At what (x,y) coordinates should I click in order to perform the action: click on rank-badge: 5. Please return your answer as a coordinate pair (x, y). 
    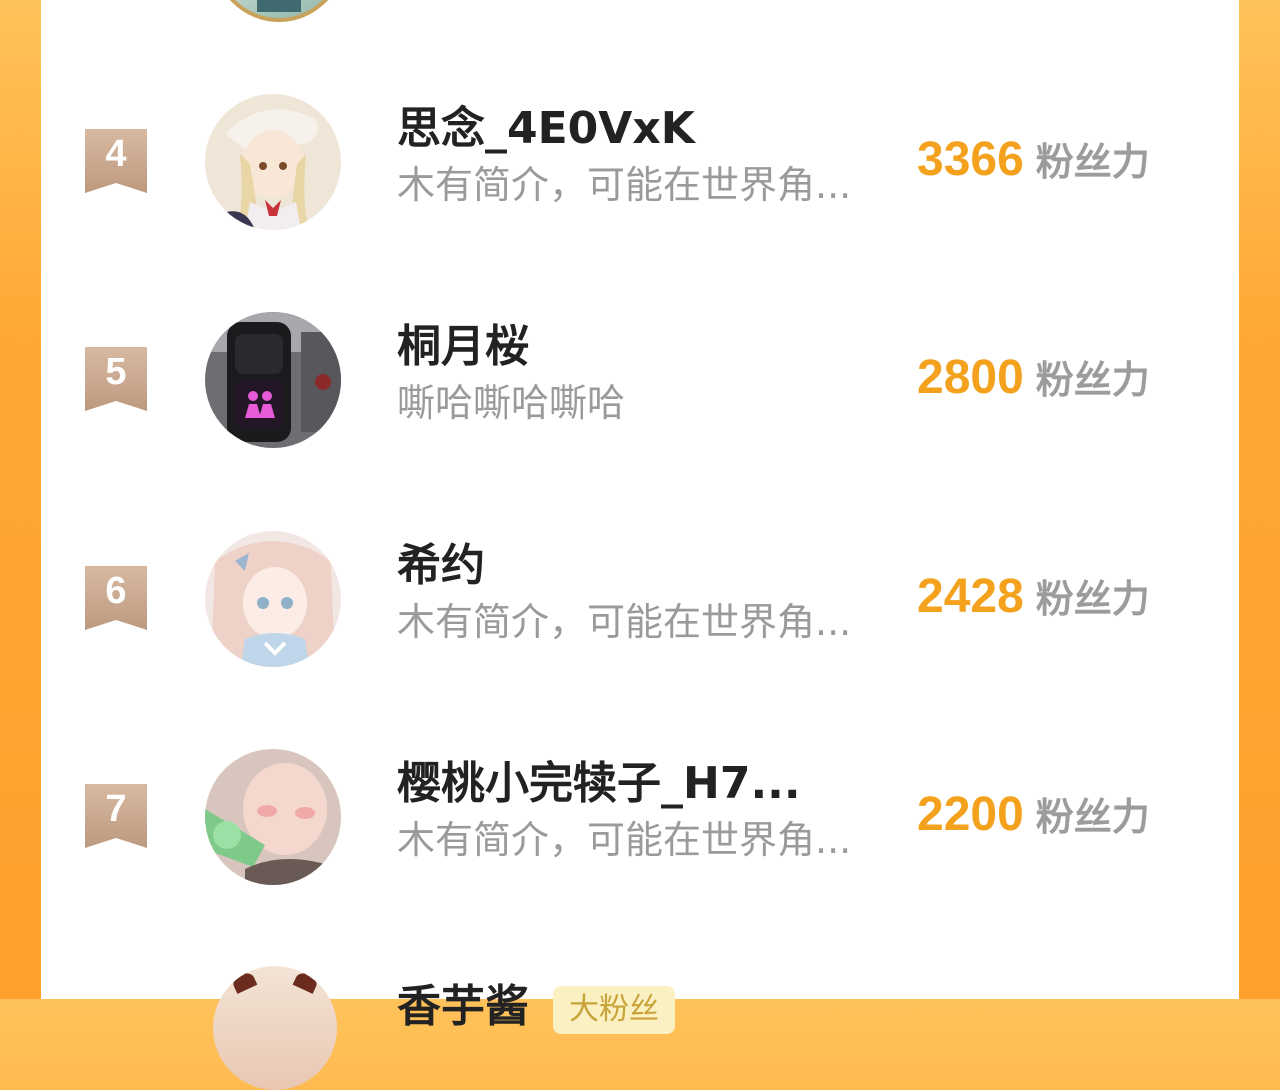
    Looking at the image, I should click on (116, 379).